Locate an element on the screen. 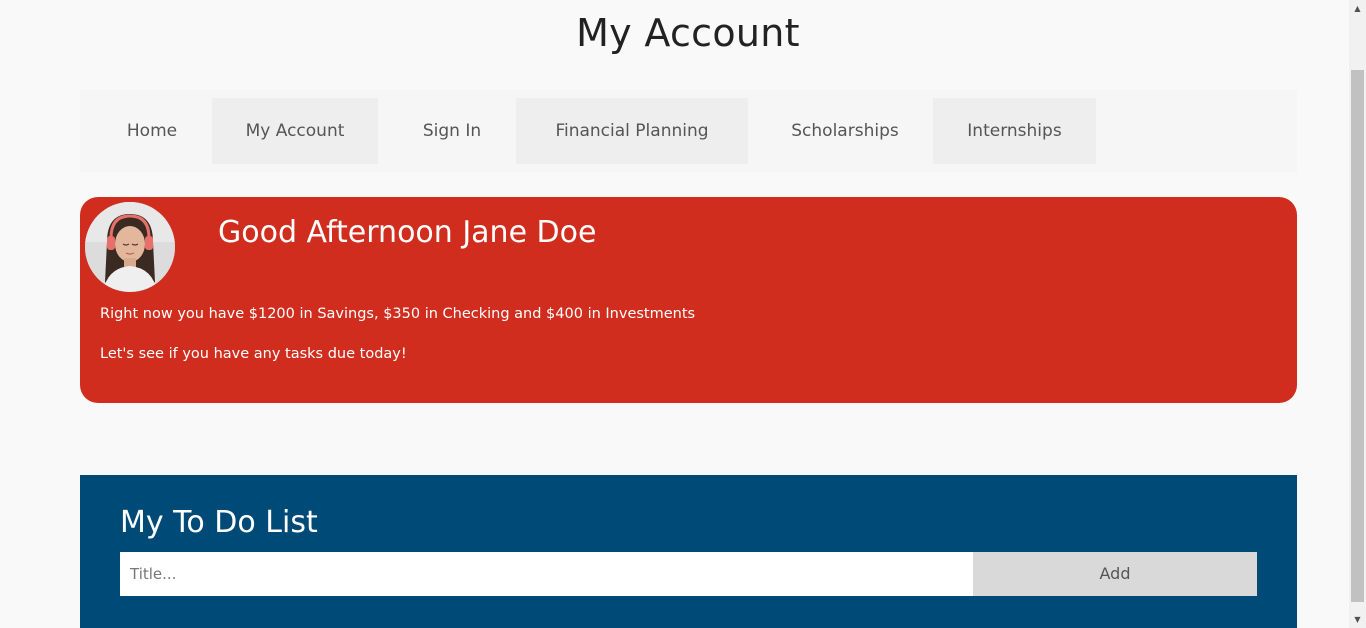  nav-item-internships: Internships is located at coordinates (1014, 131).